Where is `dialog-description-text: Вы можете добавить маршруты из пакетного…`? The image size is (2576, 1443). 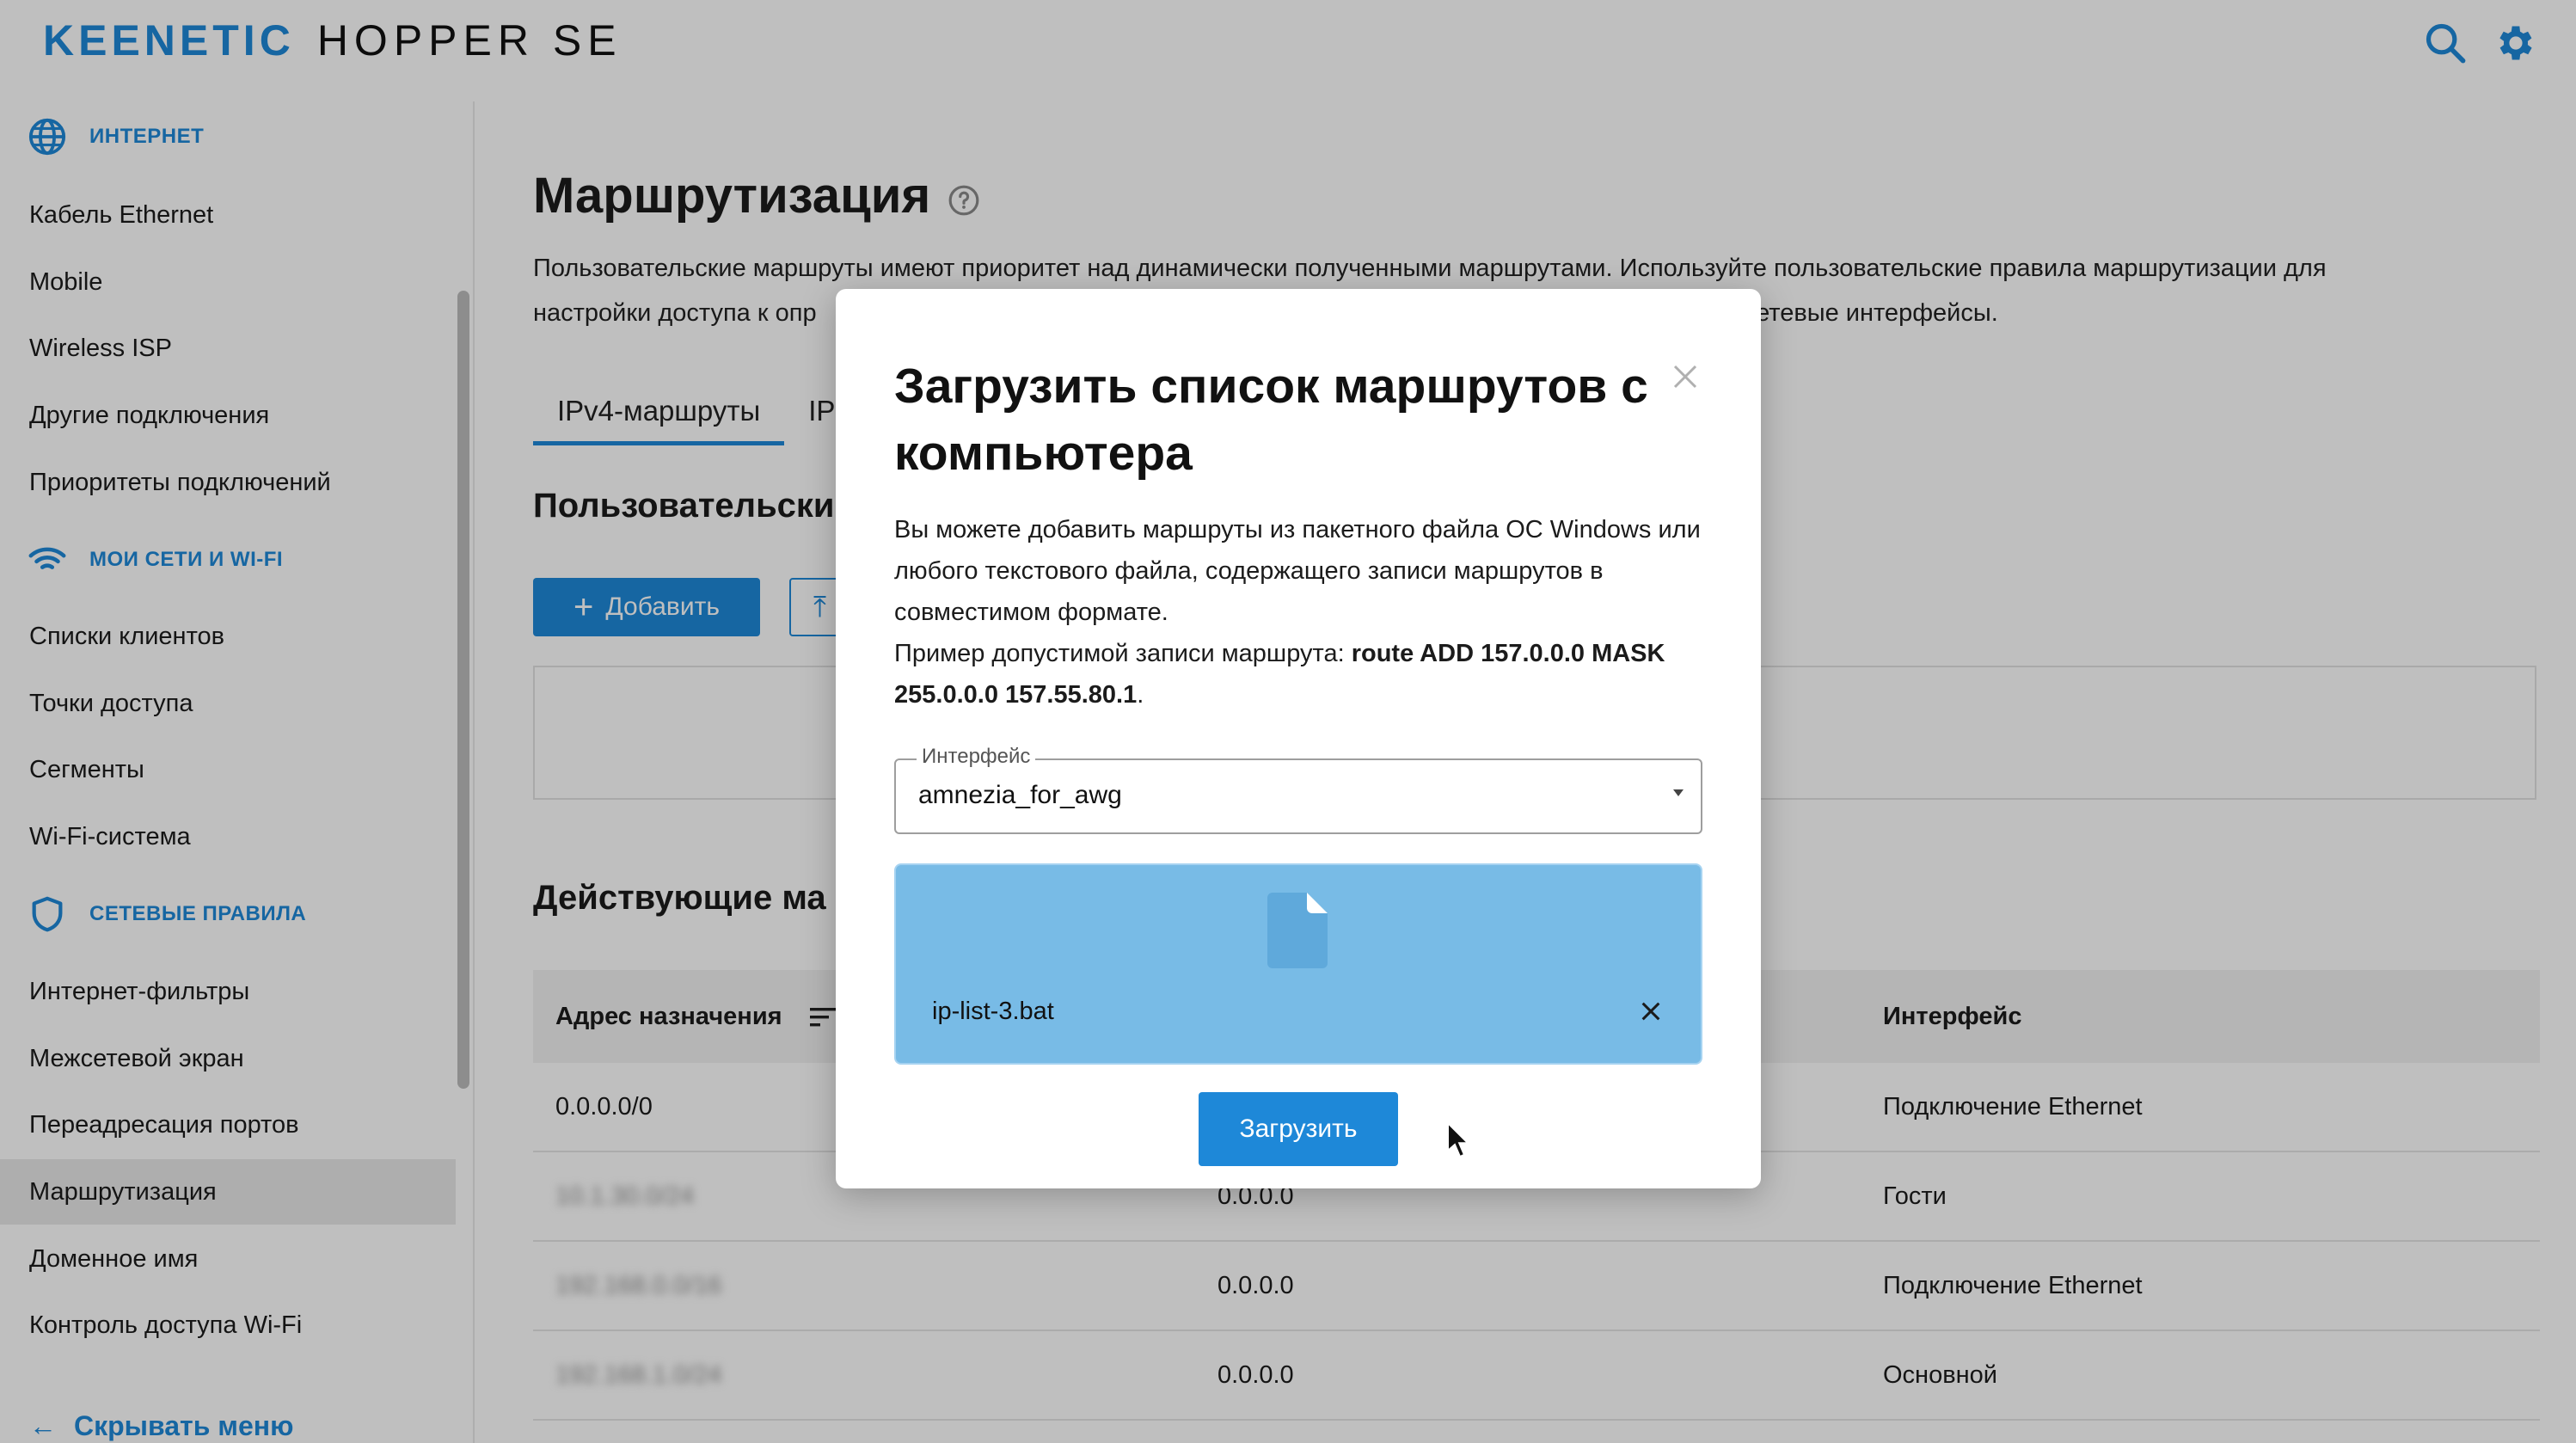 dialog-description-text: Вы можете добавить маршруты из пакетного… is located at coordinates (1297, 571).